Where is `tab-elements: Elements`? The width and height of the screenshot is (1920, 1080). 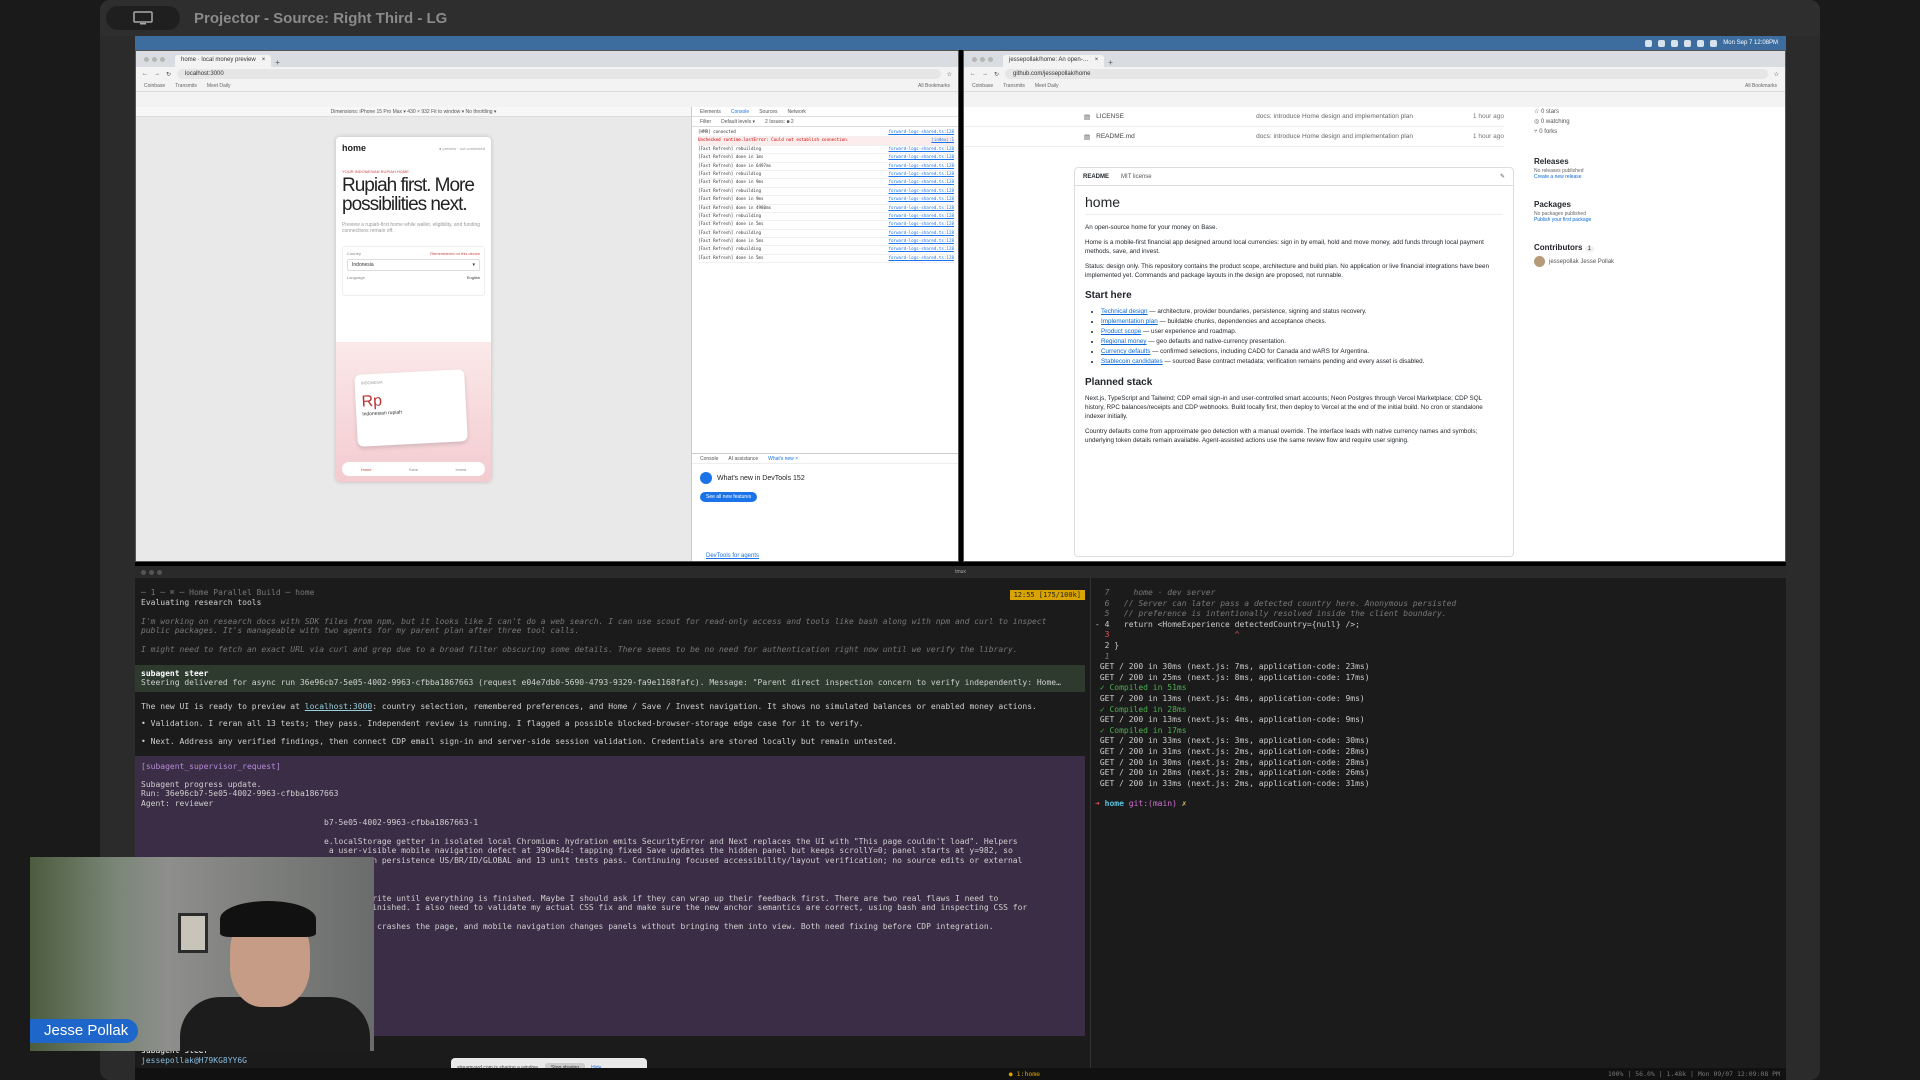 tab-elements: Elements is located at coordinates (710, 112).